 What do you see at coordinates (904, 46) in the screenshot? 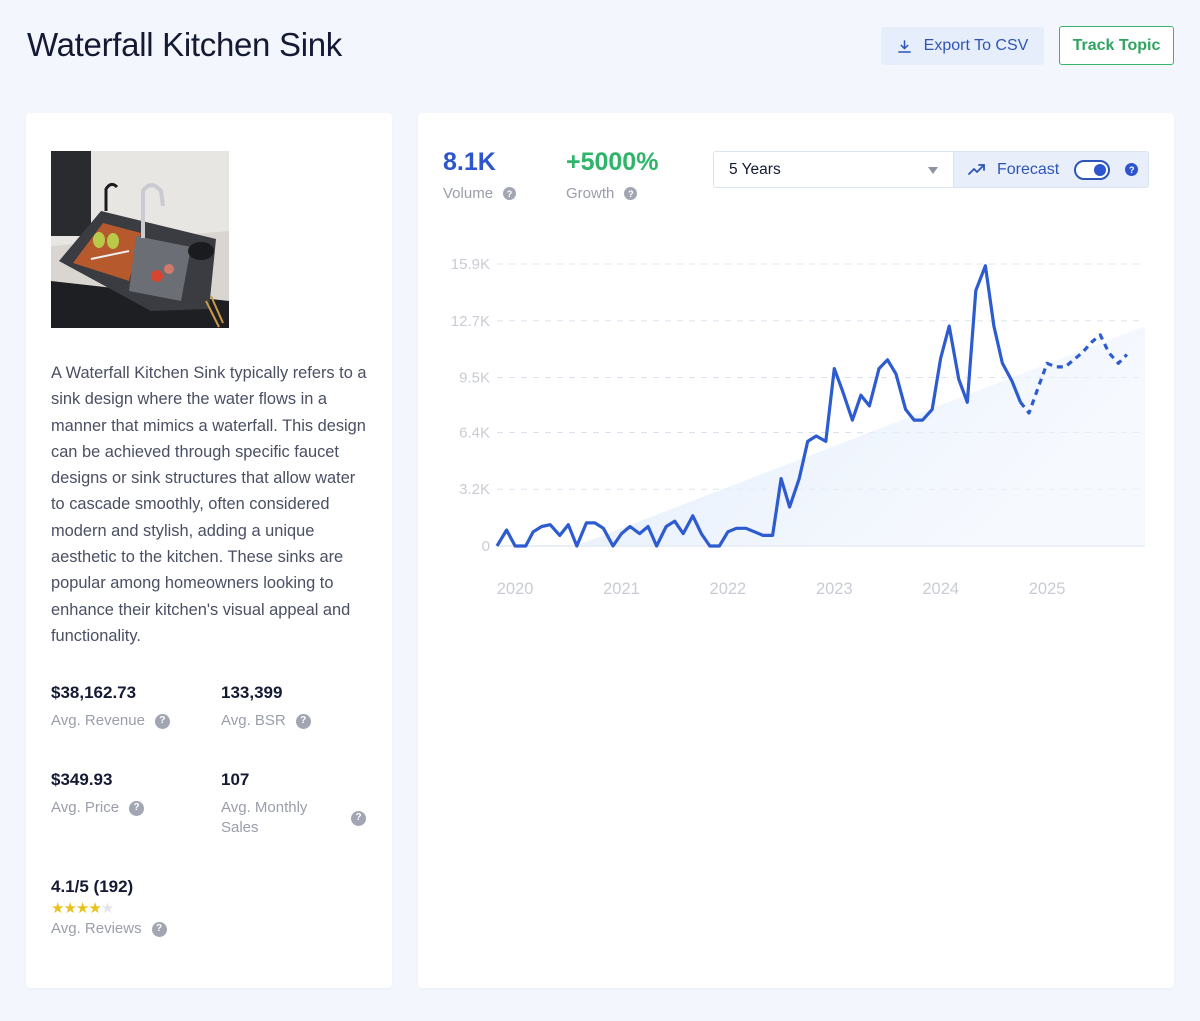
I see `download-icon` at bounding box center [904, 46].